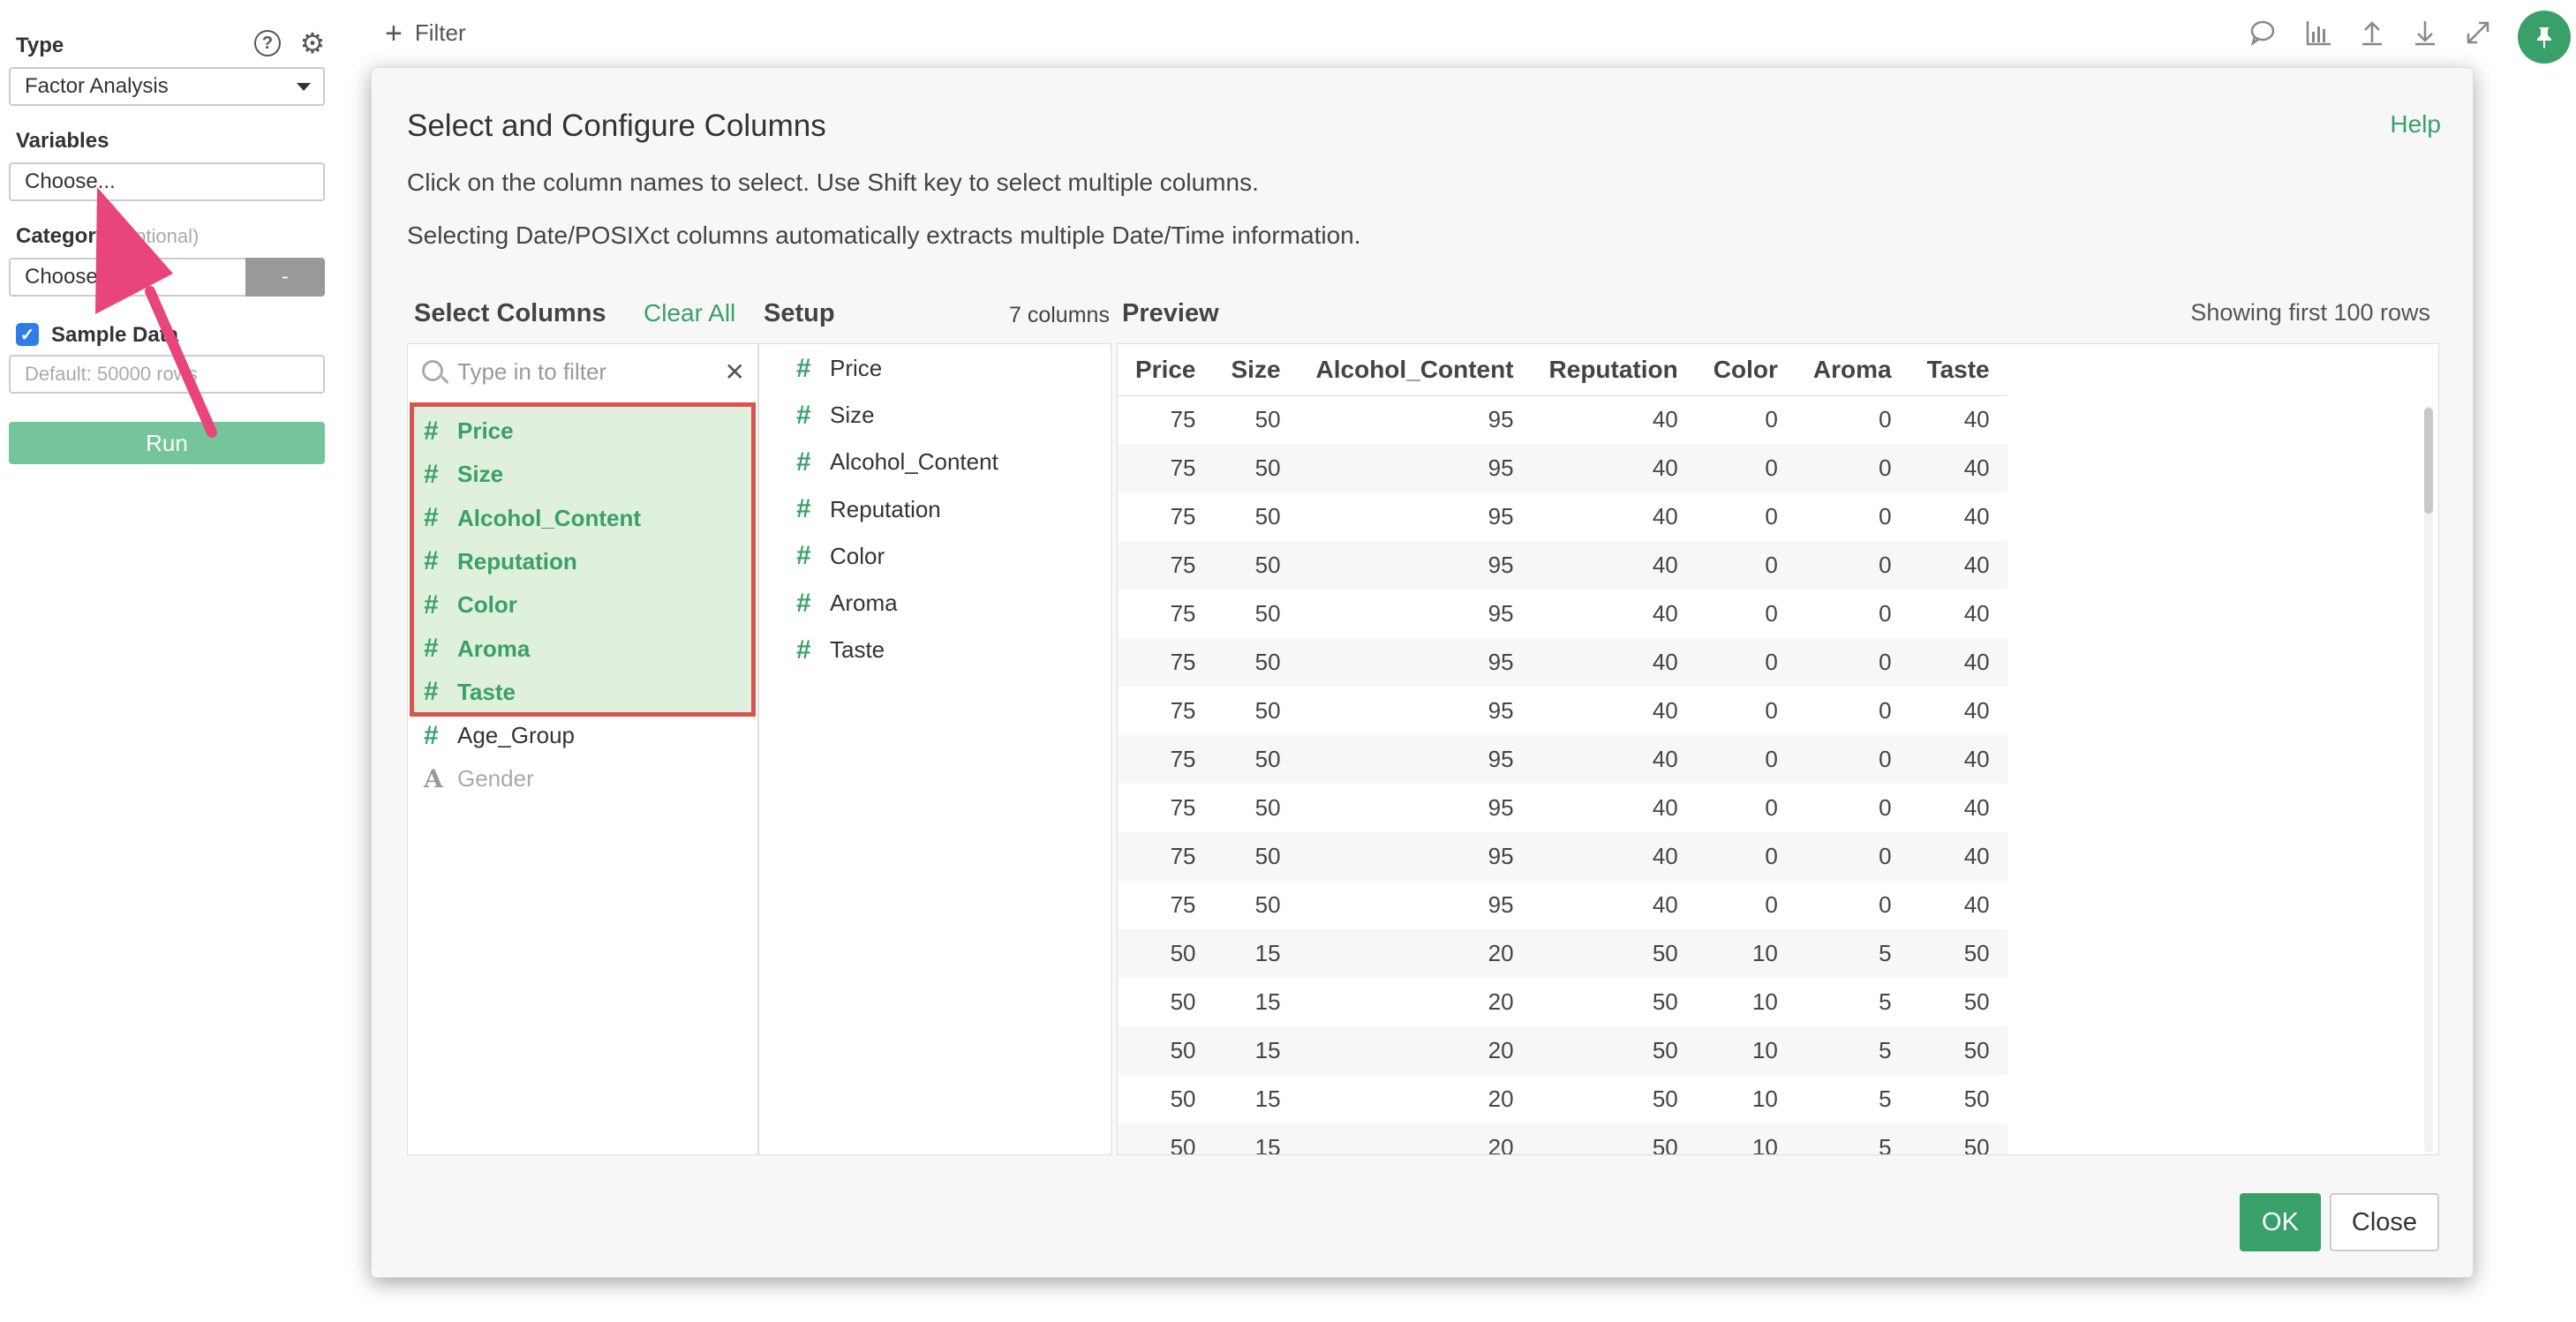 Image resolution: width=2576 pixels, height=1322 pixels. Describe the element at coordinates (304, 87) in the screenshot. I see `chevron-down-icon` at that location.